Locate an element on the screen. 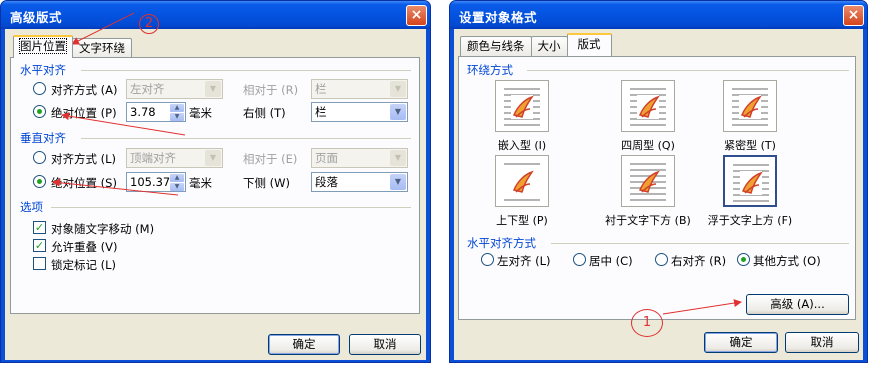 This screenshot has height=366, width=871. vertical-align-group-title: 垂直对齐 is located at coordinates (43, 138).